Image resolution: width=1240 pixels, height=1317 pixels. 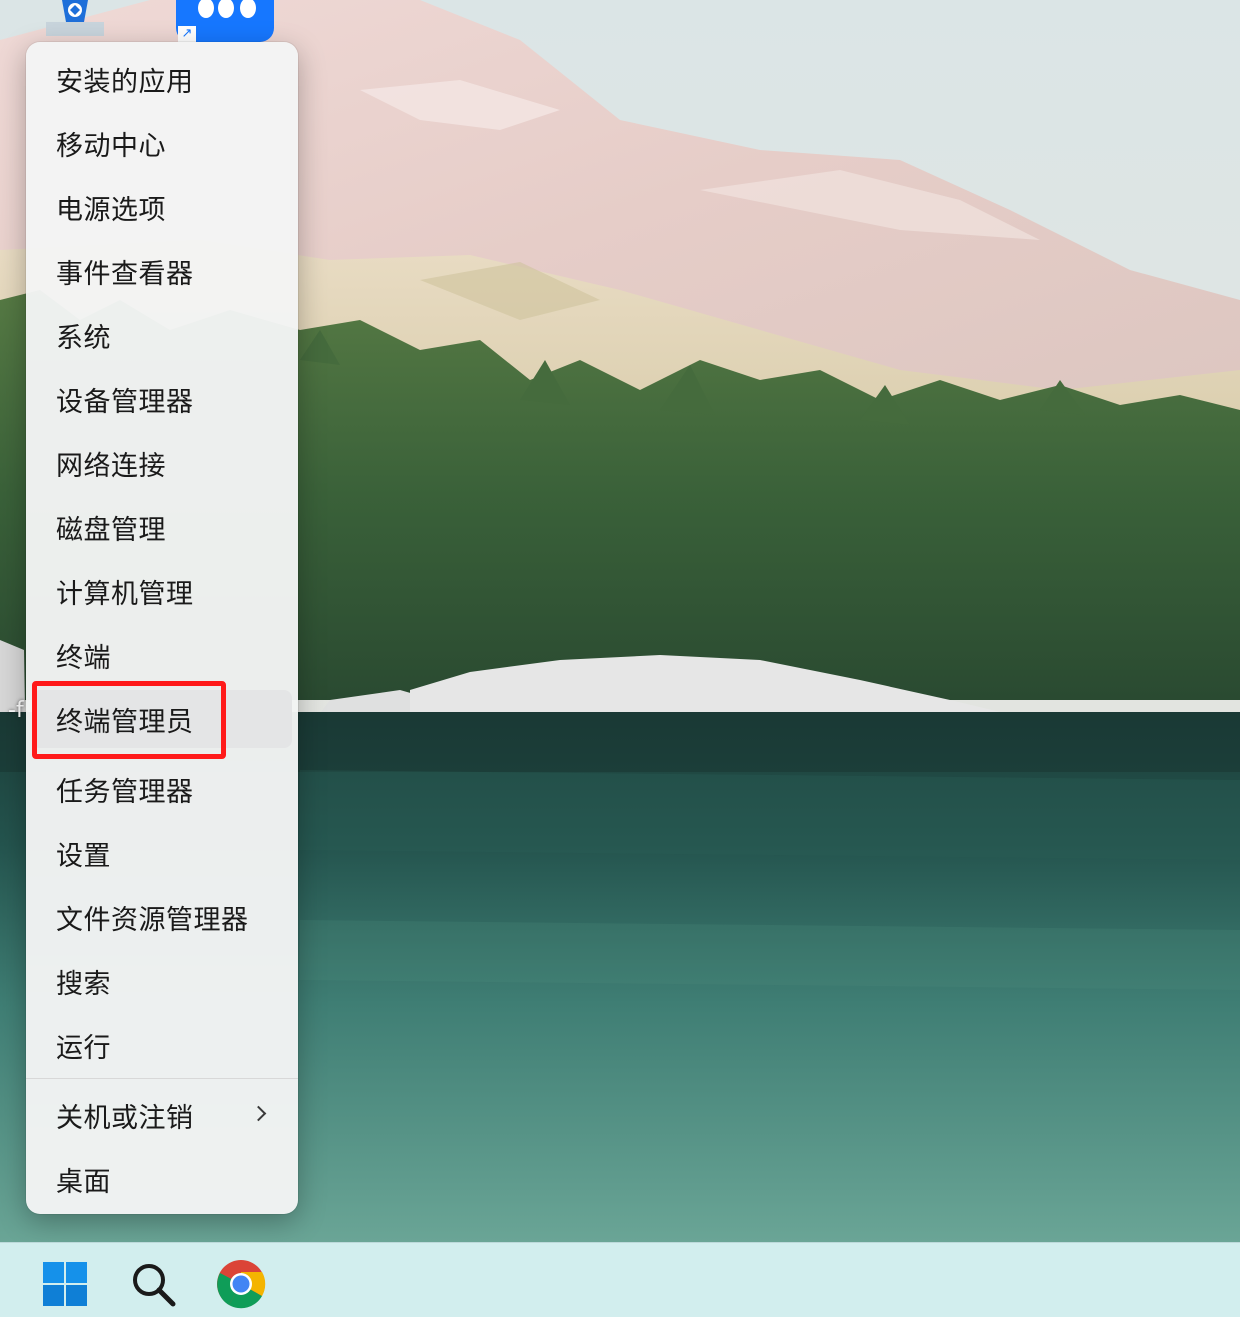 What do you see at coordinates (125, 402) in the screenshot?
I see `menu-item-label: 设备管理器` at bounding box center [125, 402].